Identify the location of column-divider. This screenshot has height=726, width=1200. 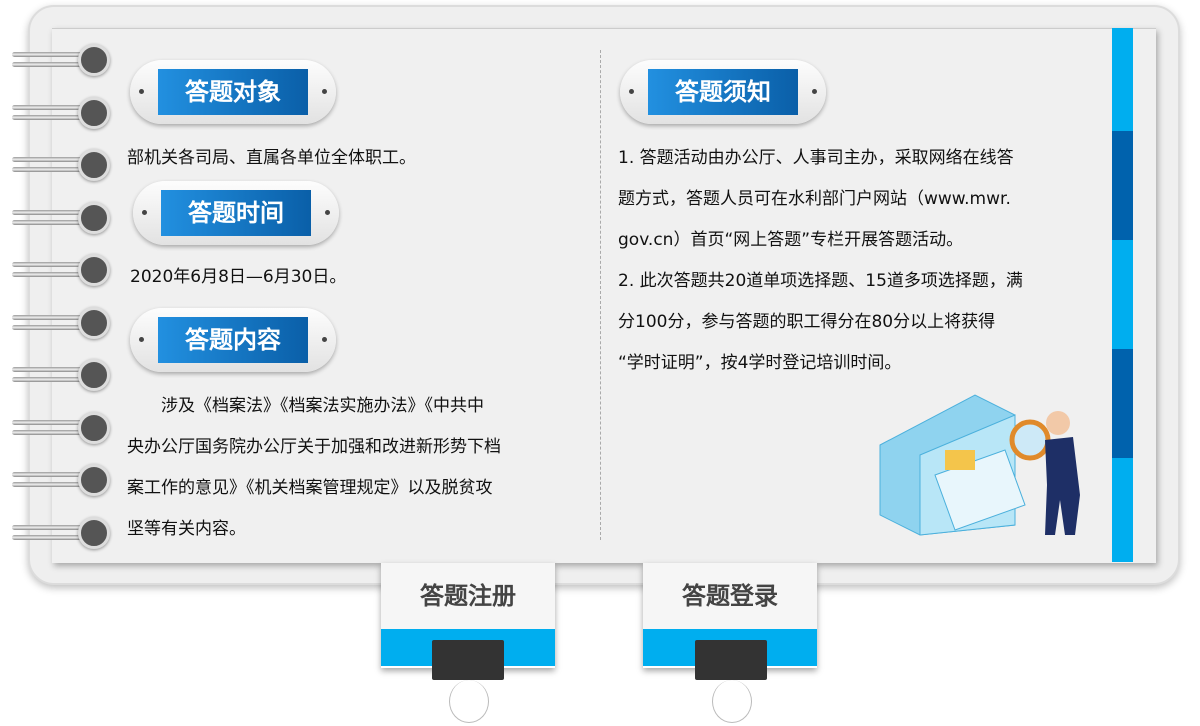
(600, 295).